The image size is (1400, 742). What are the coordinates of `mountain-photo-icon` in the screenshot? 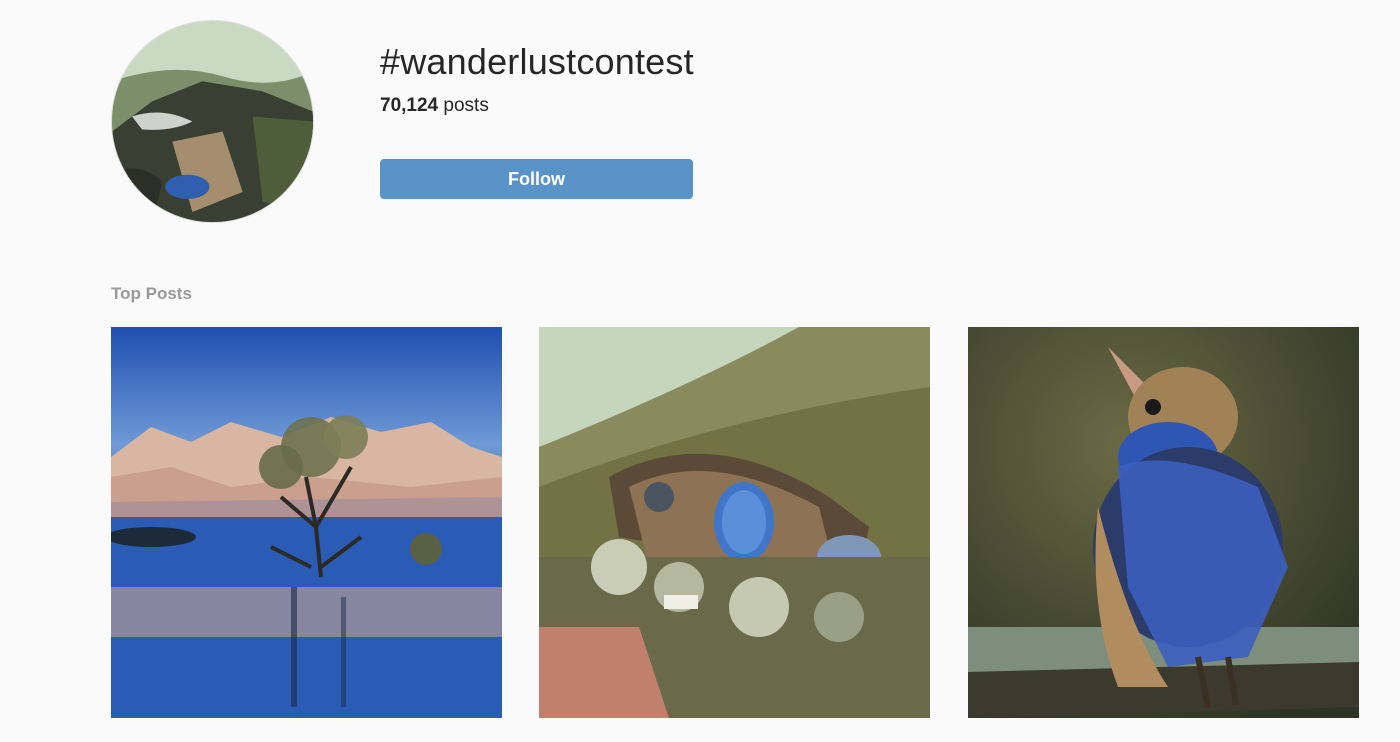 It's located at (212, 121).